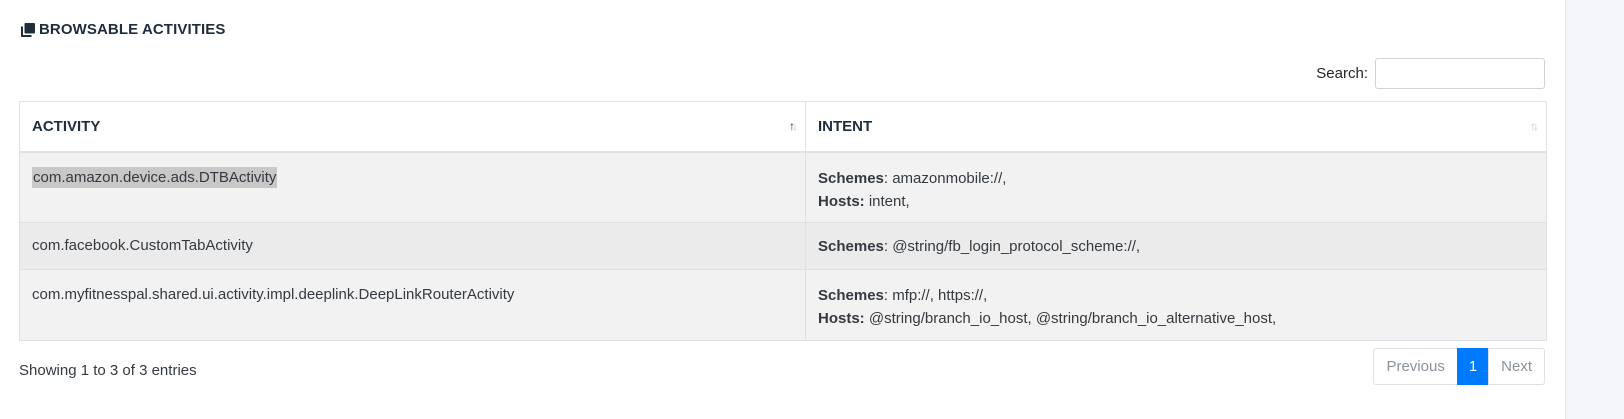 This screenshot has width=1624, height=419. Describe the element at coordinates (412, 246) in the screenshot. I see `activity-cell: com.facebook.CustomTabActivity` at that location.